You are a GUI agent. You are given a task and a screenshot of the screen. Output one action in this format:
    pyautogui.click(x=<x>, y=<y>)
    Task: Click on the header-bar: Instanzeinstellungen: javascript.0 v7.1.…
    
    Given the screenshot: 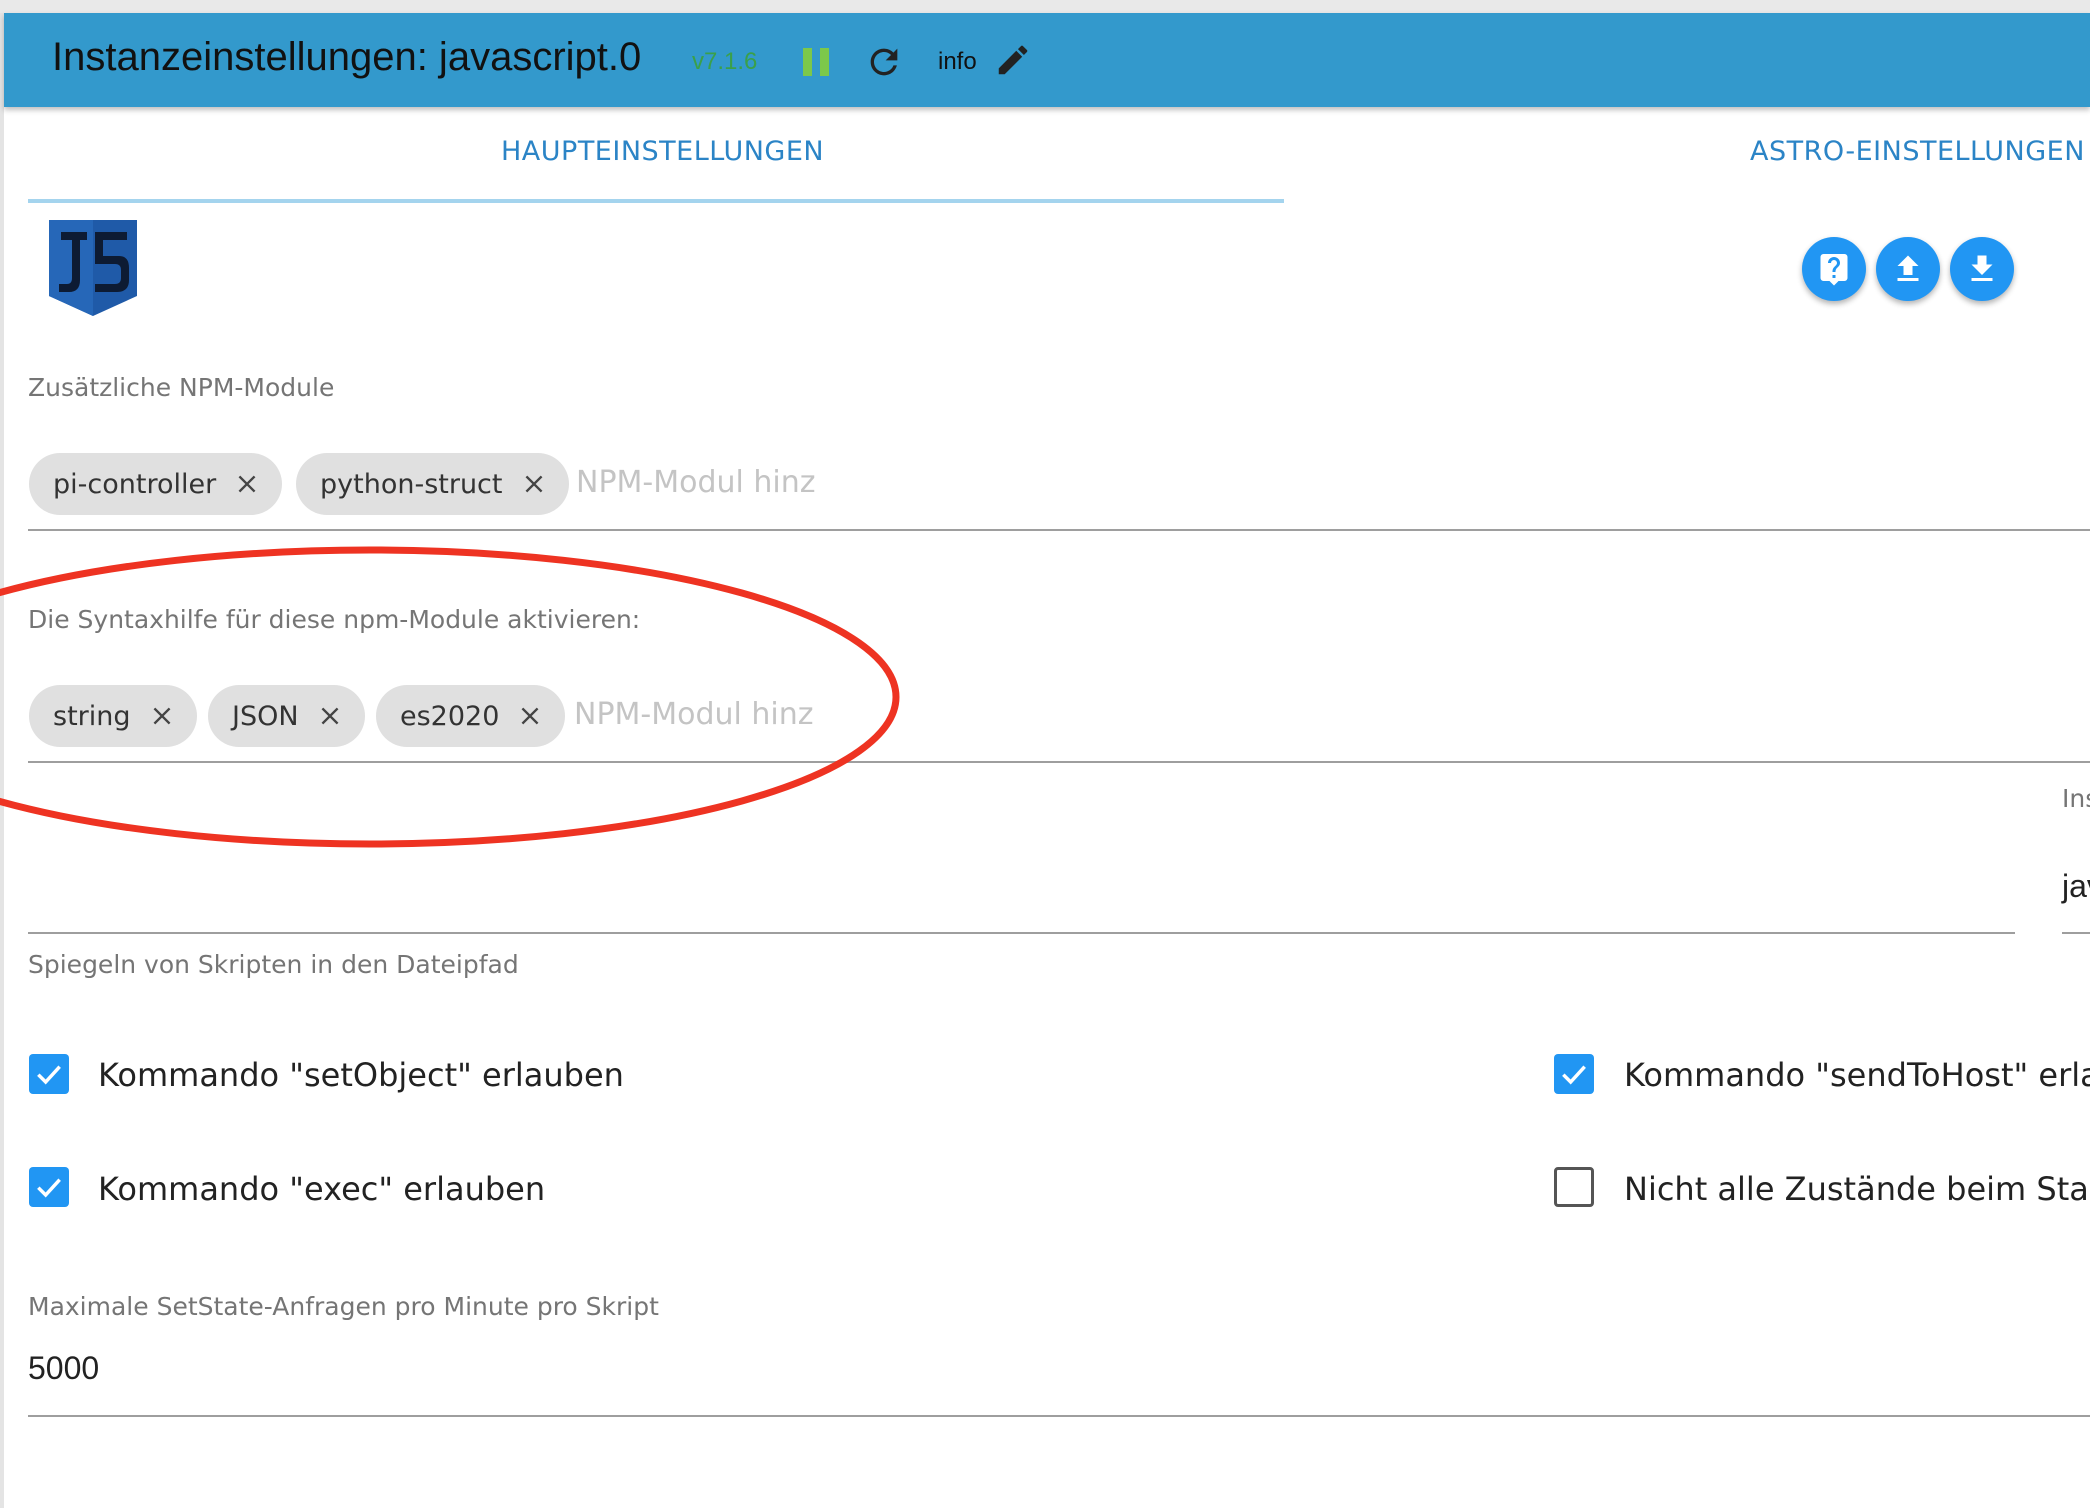 What is the action you would take?
    pyautogui.click(x=1047, y=60)
    